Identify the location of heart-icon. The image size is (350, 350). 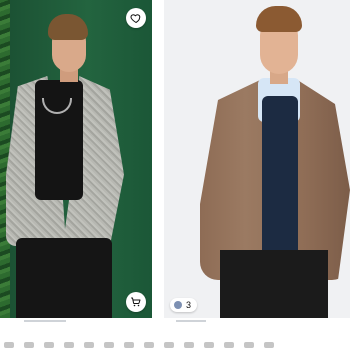
(135, 18).